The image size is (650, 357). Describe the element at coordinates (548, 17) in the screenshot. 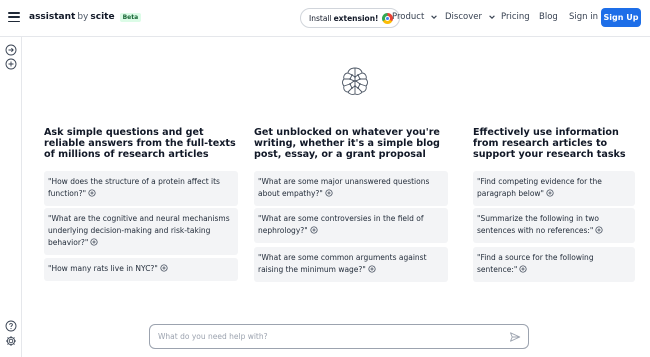

I see `nav-blog: Blog` at that location.